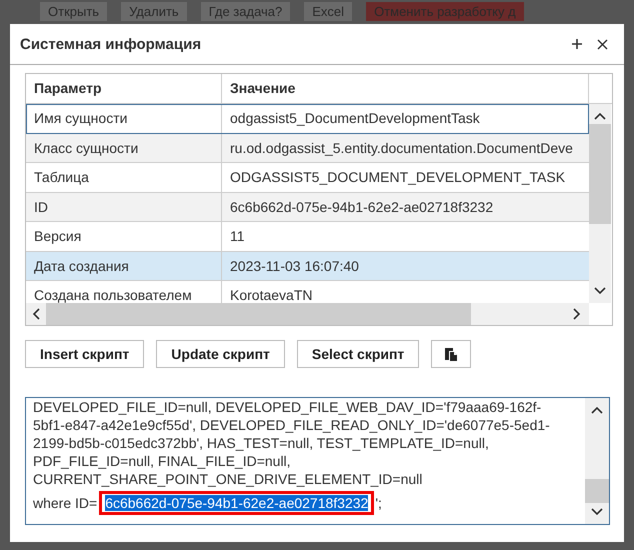 The image size is (634, 550). I want to click on script-button: Insert скрипт, so click(84, 354).